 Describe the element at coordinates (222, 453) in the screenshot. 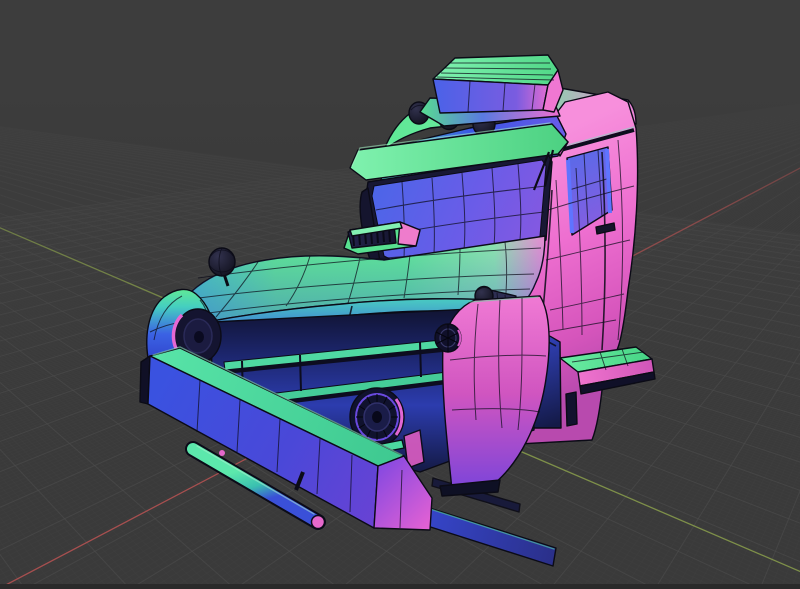

I see `nerf-pin` at that location.